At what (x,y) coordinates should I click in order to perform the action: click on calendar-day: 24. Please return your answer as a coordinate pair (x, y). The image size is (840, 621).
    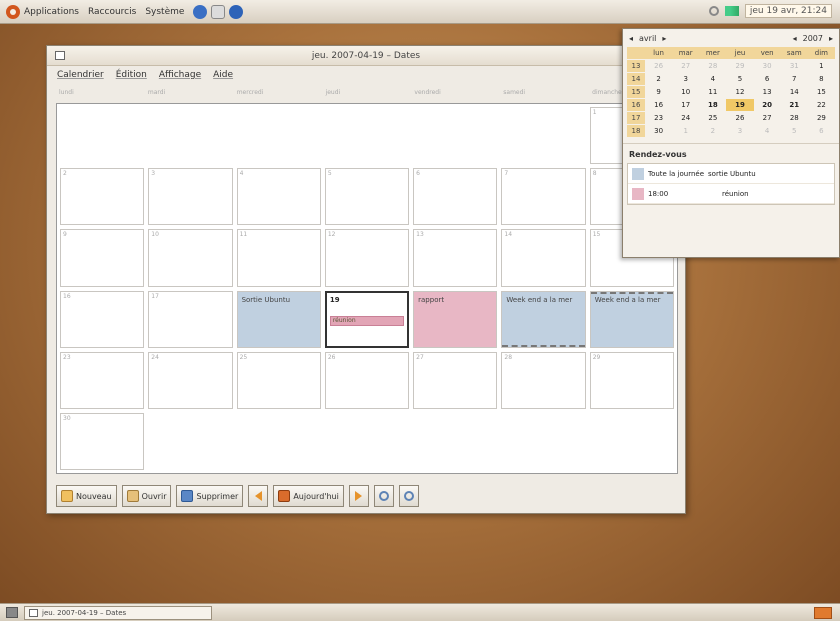
    Looking at the image, I should click on (190, 380).